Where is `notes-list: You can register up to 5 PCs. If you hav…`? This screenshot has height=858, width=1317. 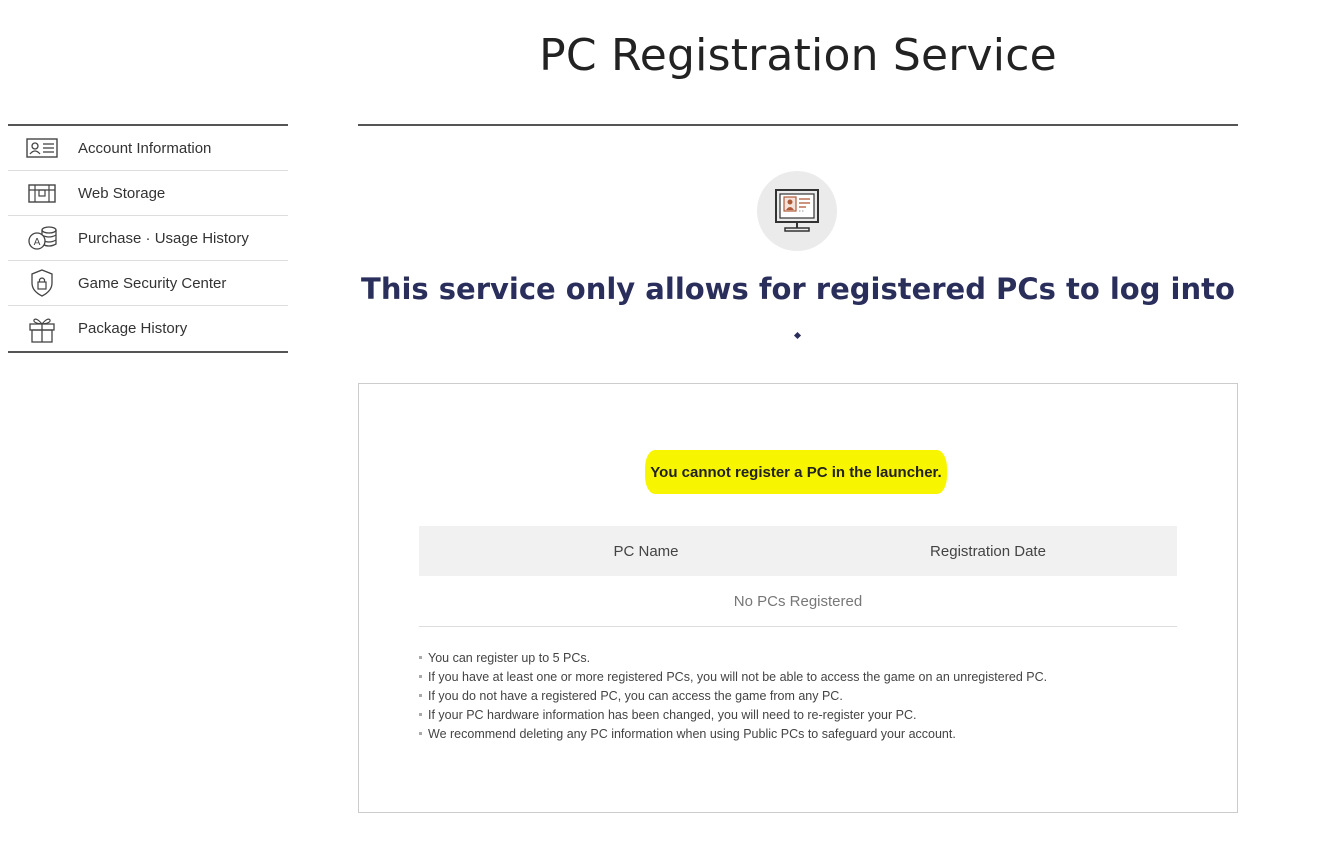
notes-list: You can register up to 5 PCs. If you hav… is located at coordinates (808, 696).